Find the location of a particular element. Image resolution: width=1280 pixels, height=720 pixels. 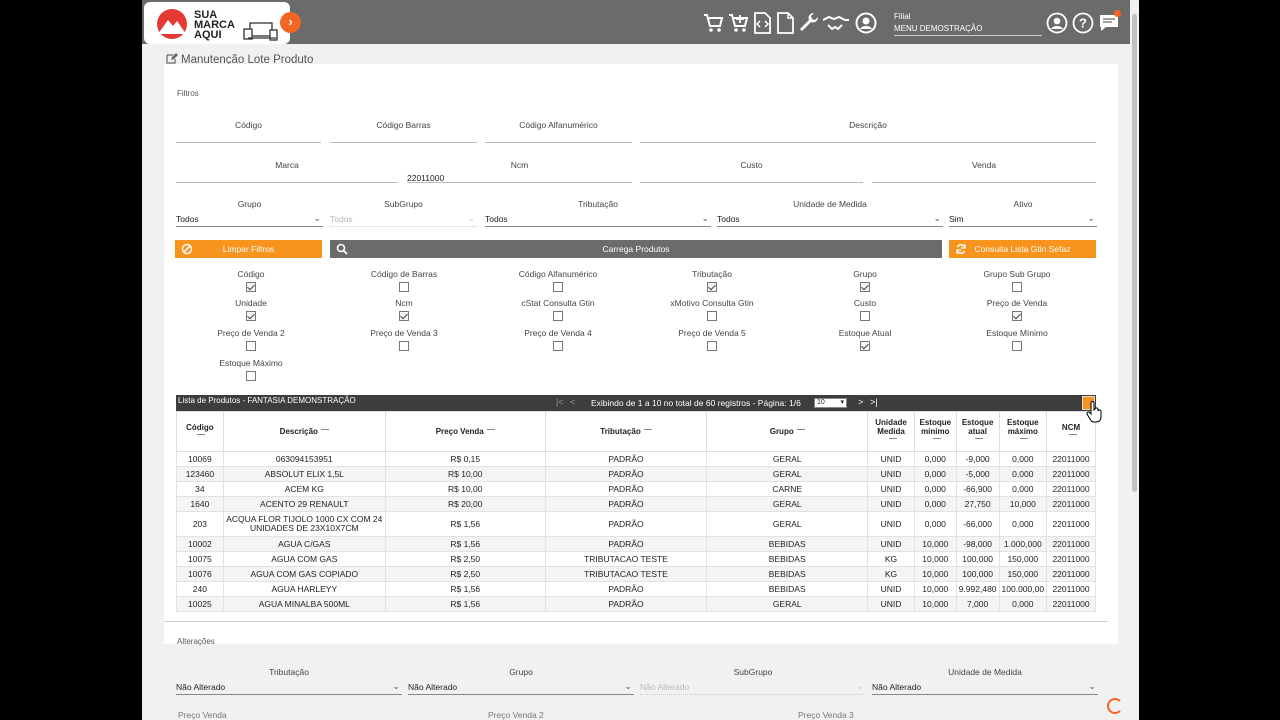

column-header: Preço Venda is located at coordinates (465, 431).